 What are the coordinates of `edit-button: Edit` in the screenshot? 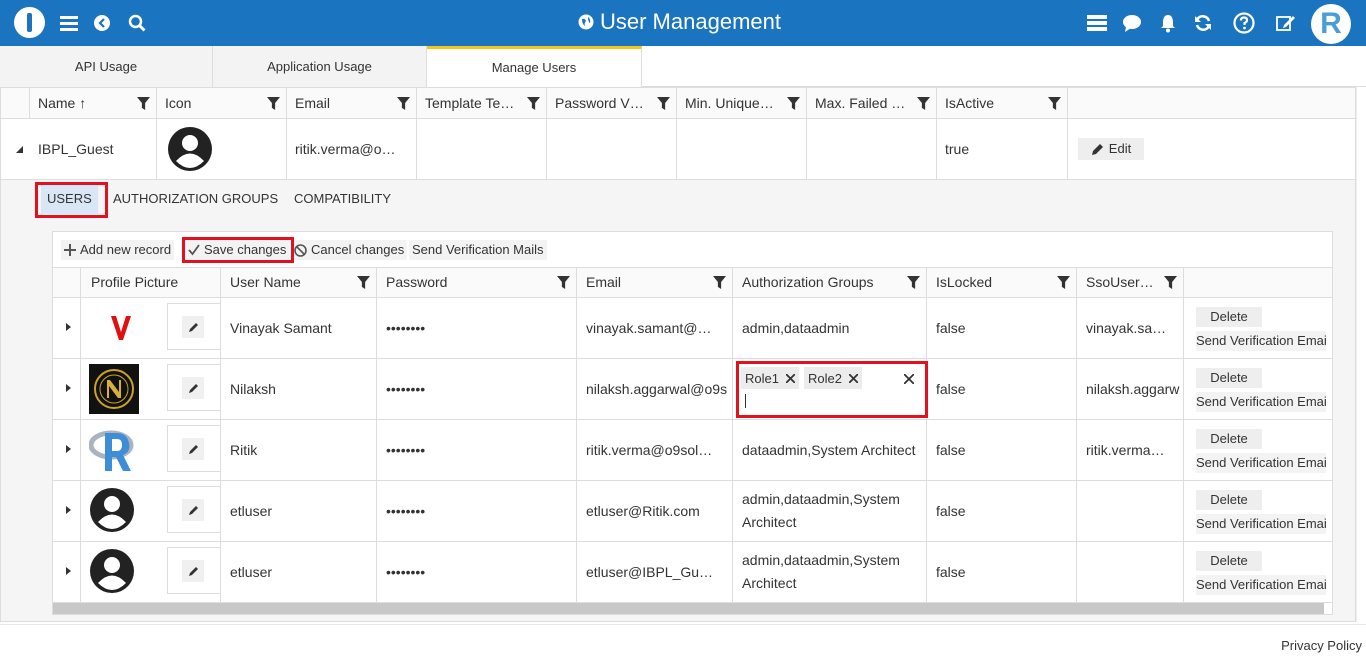 It's located at (1111, 149).